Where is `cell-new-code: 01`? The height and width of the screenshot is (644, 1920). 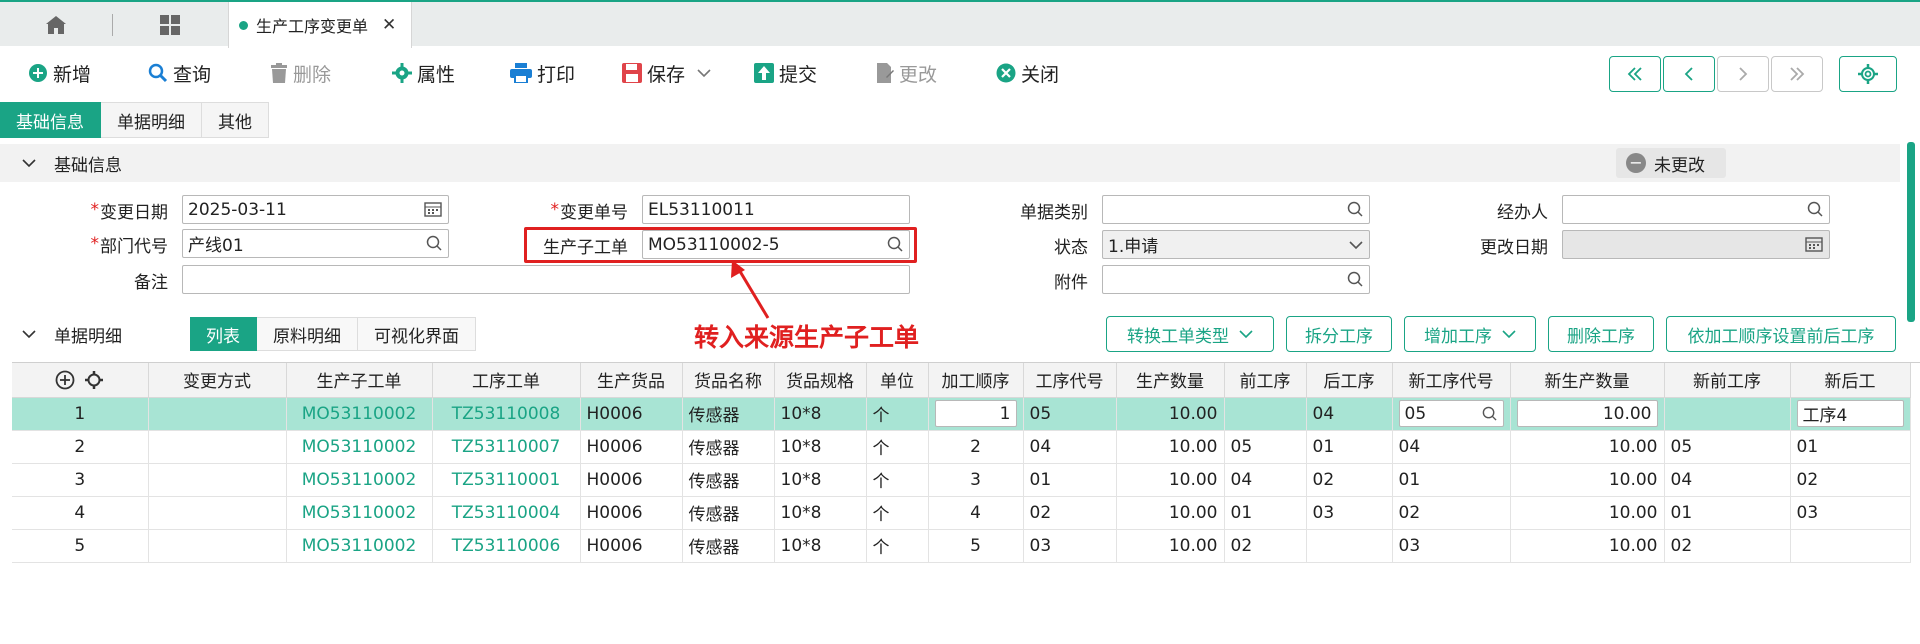
cell-new-code: 01 is located at coordinates (1451, 480).